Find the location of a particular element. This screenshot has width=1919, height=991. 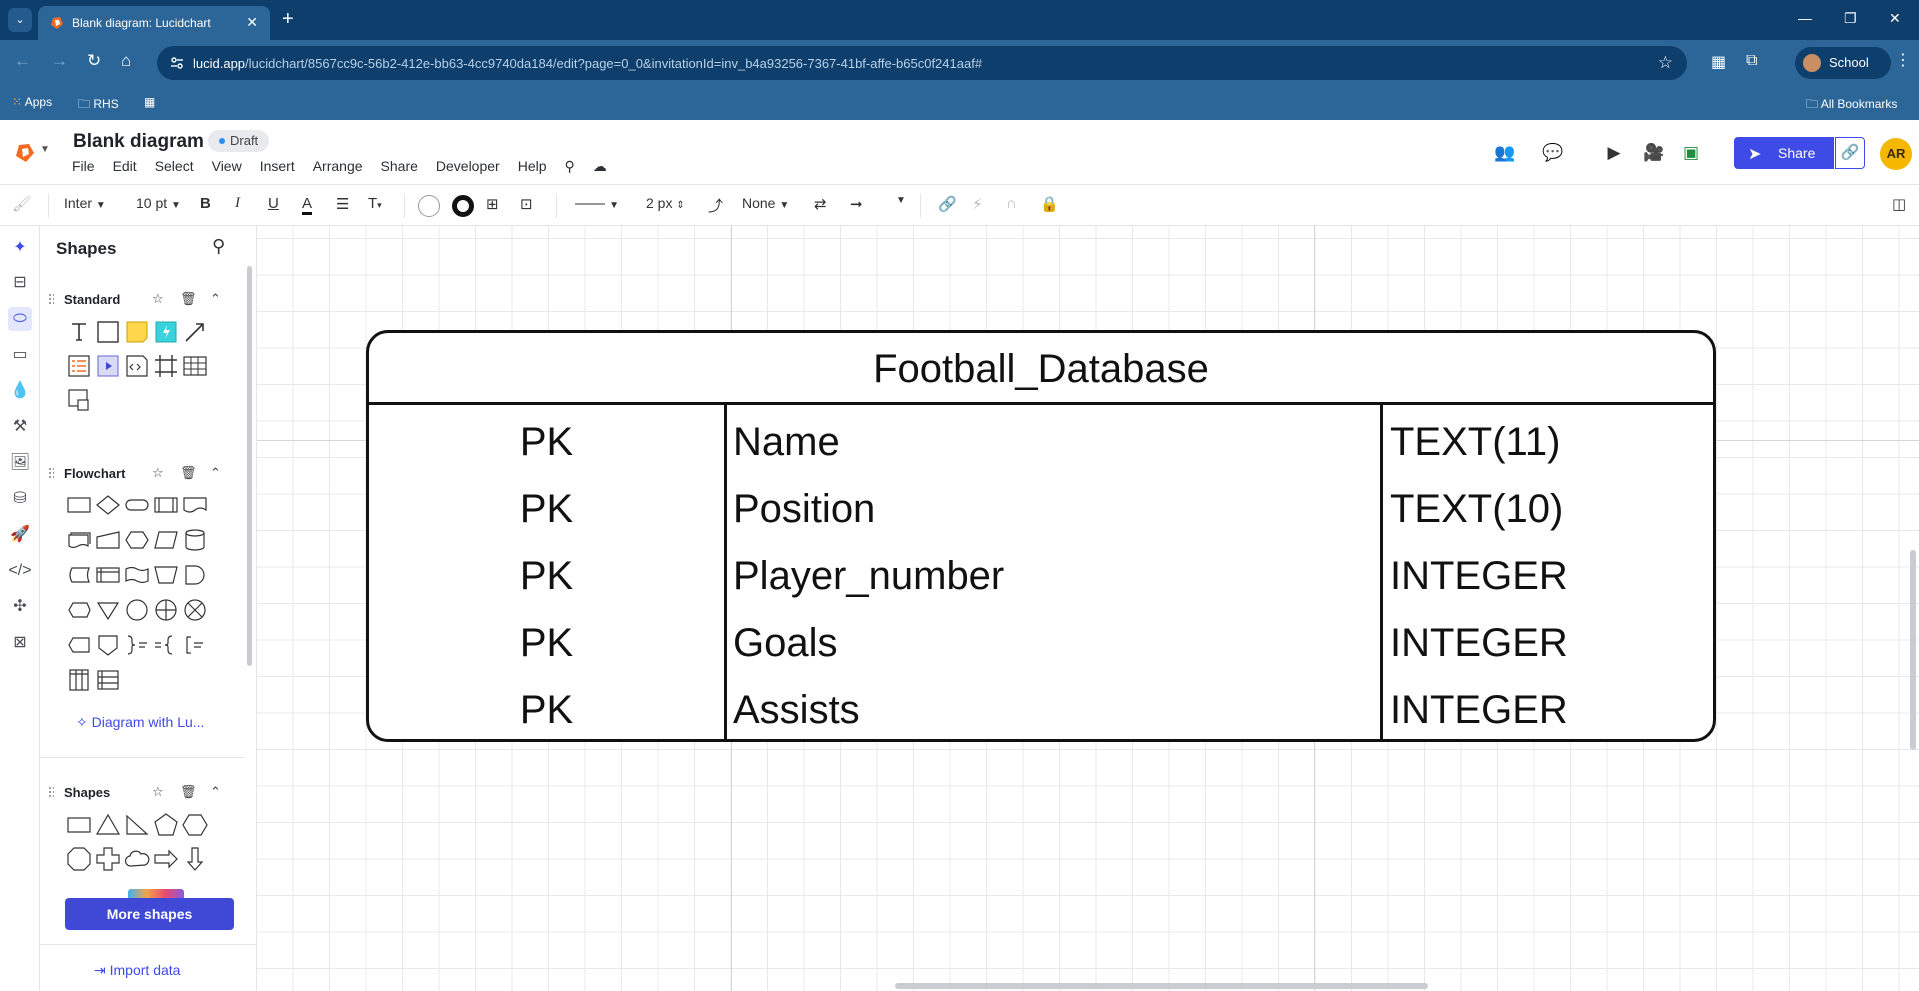

merge-shape-icon is located at coordinates (108, 610).